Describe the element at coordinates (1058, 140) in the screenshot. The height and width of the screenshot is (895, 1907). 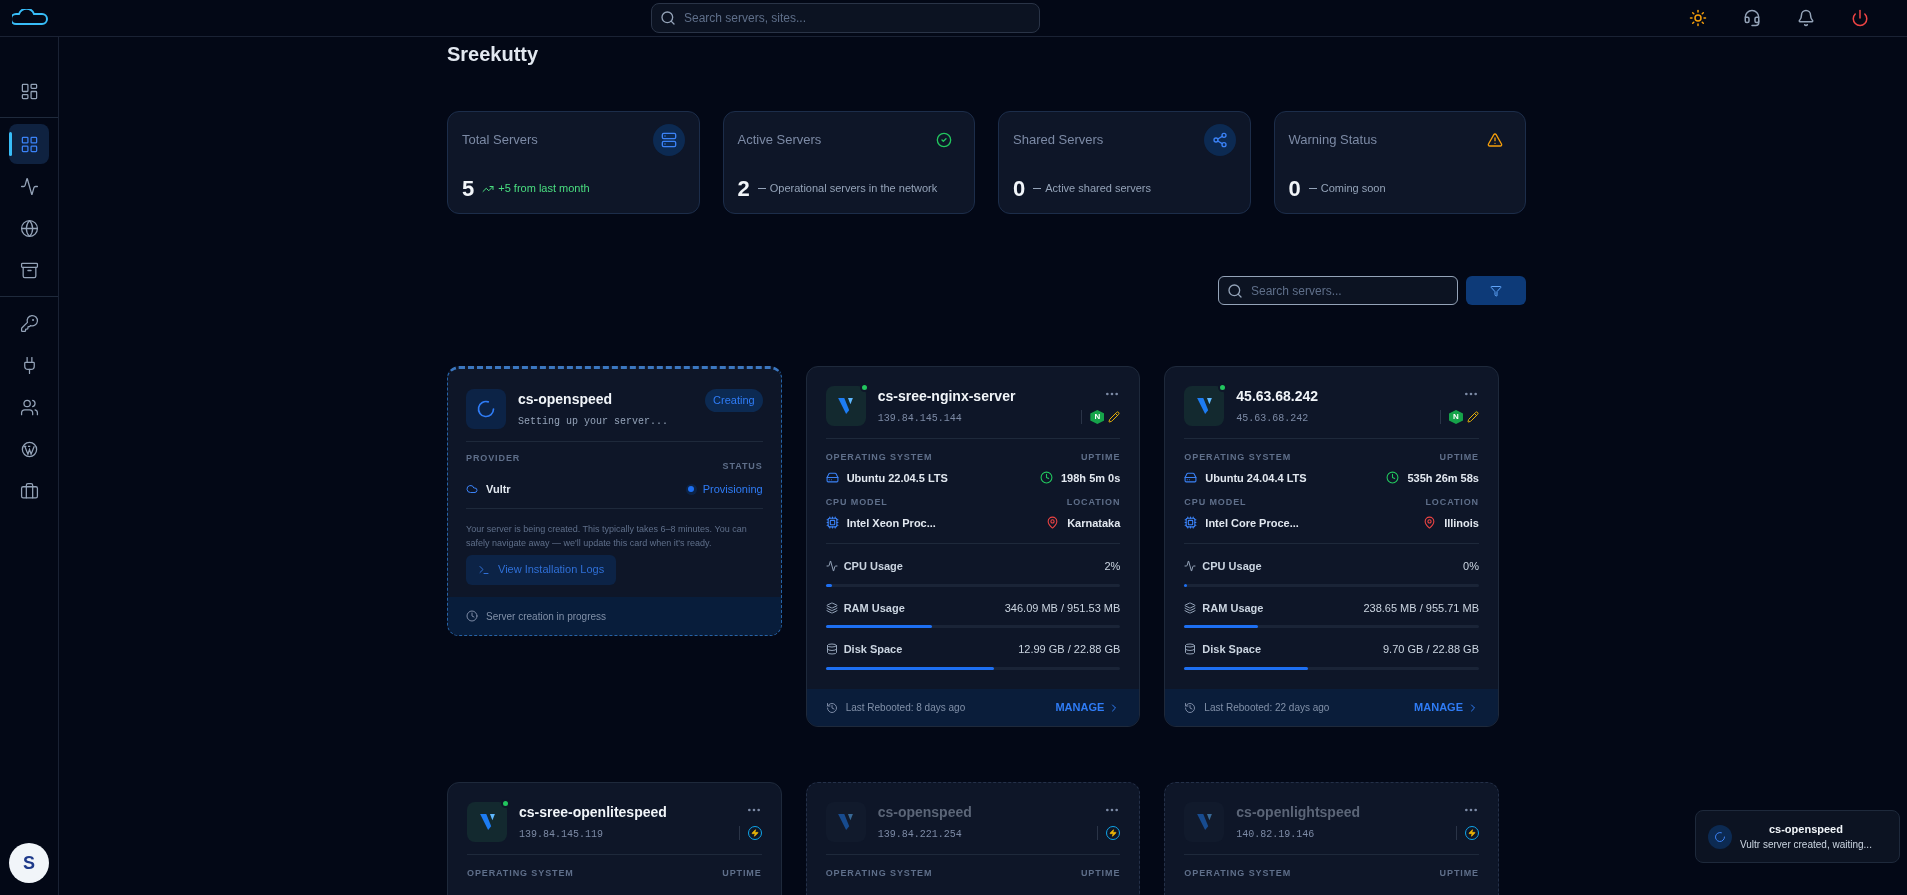
I see `stat-label: Shared Servers` at that location.